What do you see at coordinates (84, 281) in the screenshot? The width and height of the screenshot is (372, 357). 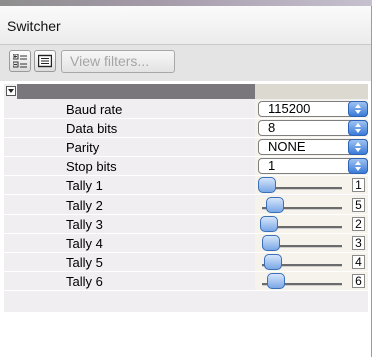 I see `property-label: Tally 6` at bounding box center [84, 281].